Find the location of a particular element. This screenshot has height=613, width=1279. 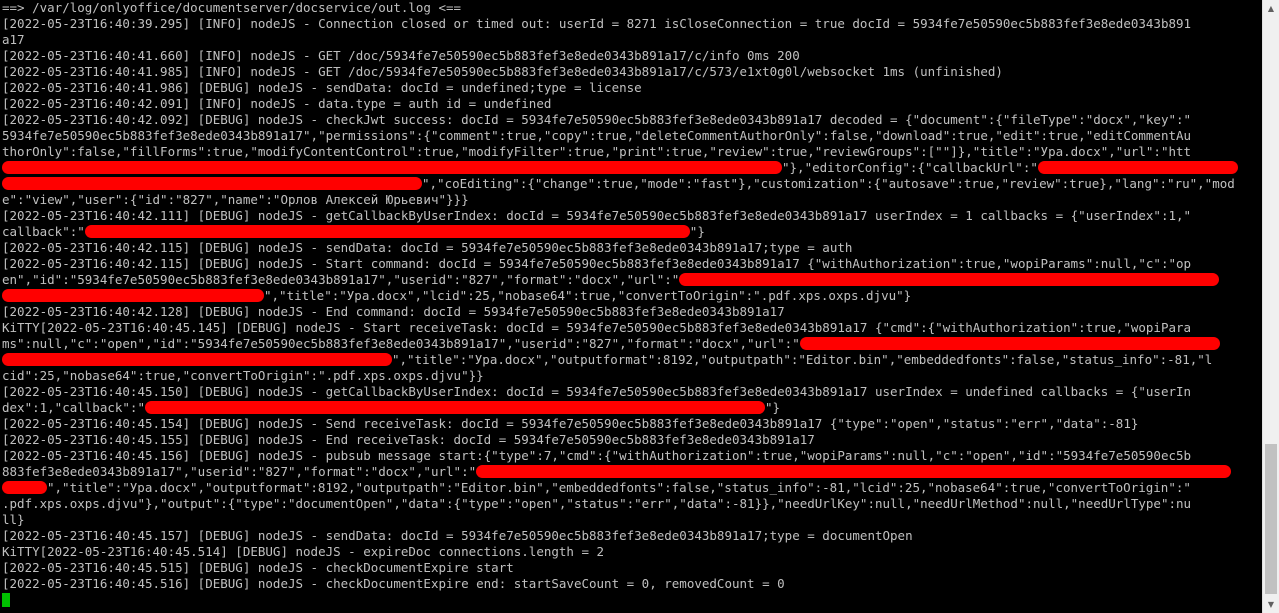

prompt-line is located at coordinates (632, 600).